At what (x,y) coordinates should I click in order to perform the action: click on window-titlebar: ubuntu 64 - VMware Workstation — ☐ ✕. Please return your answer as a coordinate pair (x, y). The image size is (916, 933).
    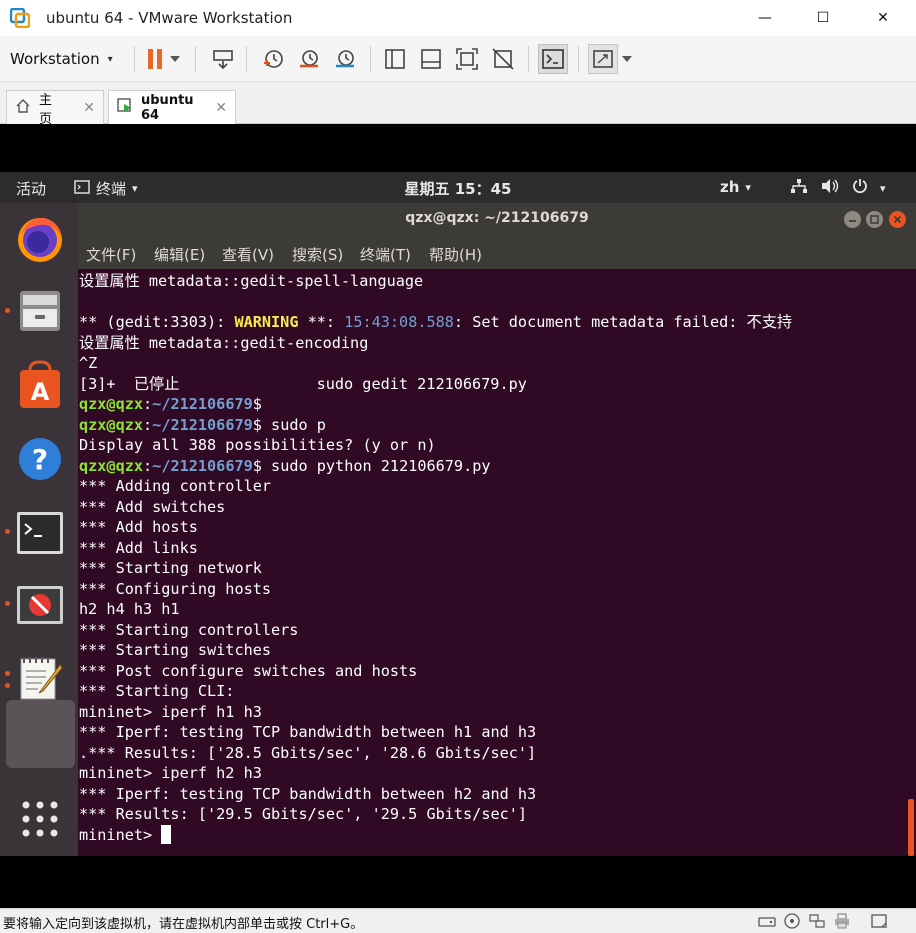
    Looking at the image, I should click on (458, 18).